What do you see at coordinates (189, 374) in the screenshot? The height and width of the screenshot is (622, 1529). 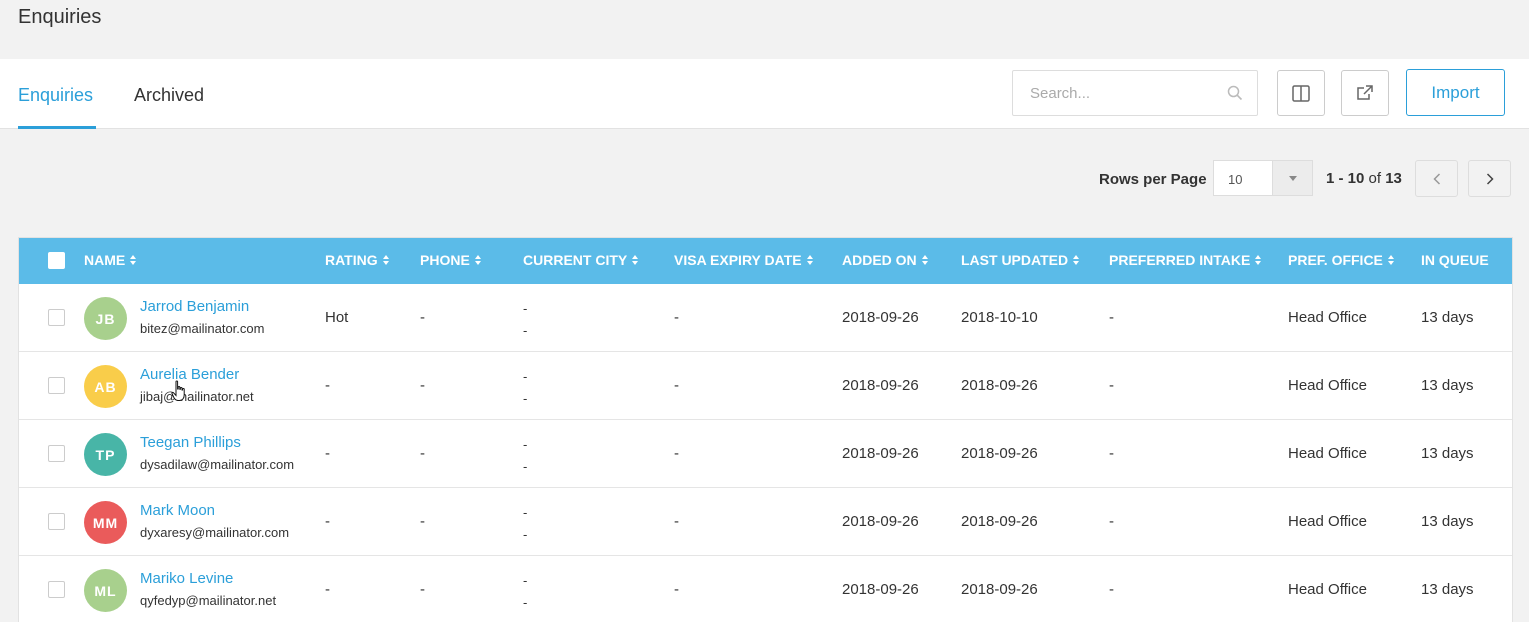 I see `contact-name-link: Aurelia Bender` at bounding box center [189, 374].